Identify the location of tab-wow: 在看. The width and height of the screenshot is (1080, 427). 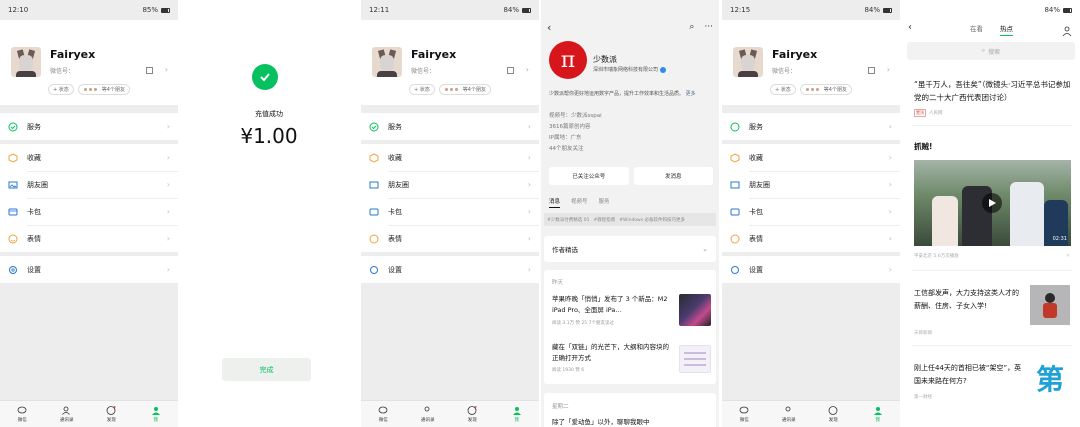
(976, 29).